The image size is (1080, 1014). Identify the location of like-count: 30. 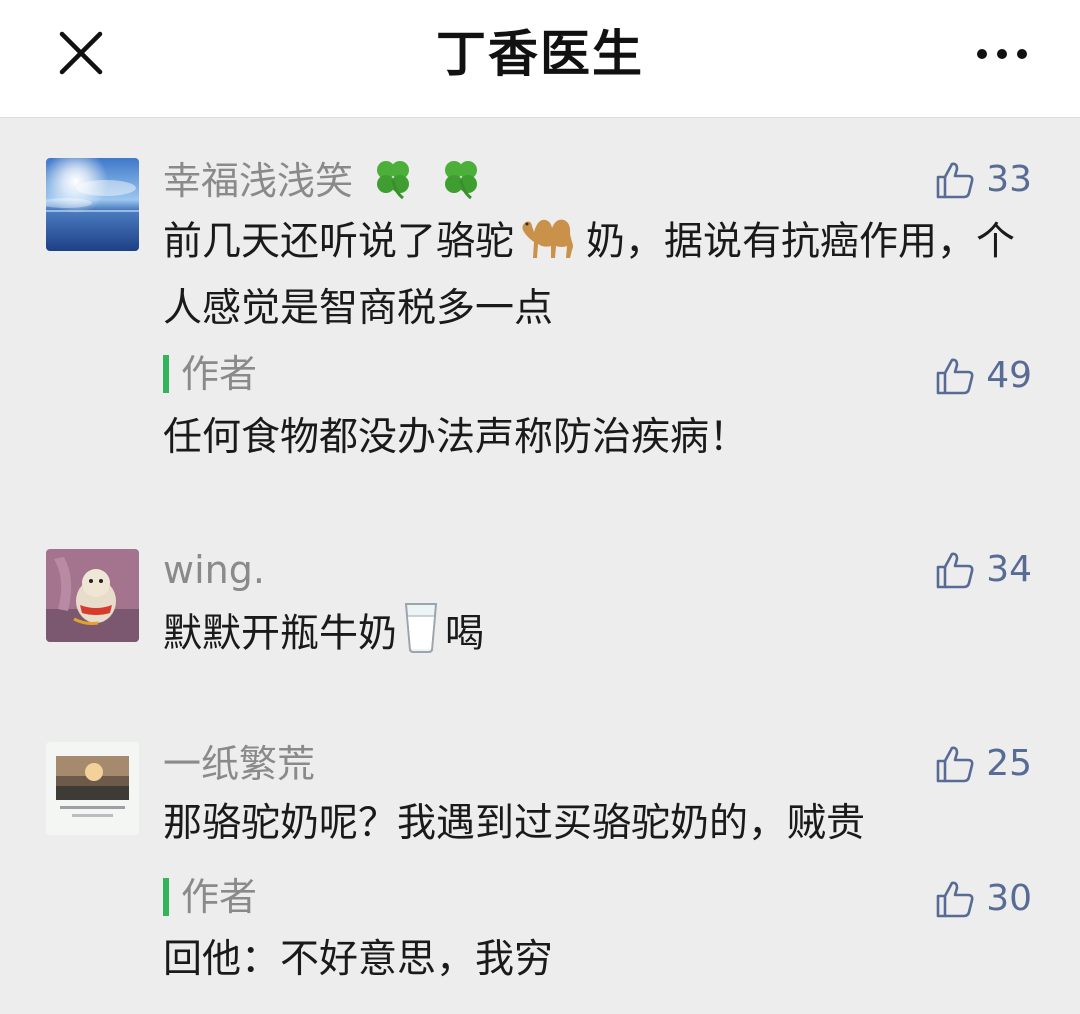
(1009, 898).